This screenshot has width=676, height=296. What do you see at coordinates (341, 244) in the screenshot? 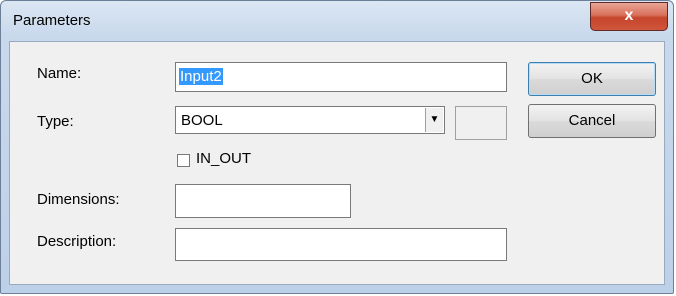
I see `description-field` at bounding box center [341, 244].